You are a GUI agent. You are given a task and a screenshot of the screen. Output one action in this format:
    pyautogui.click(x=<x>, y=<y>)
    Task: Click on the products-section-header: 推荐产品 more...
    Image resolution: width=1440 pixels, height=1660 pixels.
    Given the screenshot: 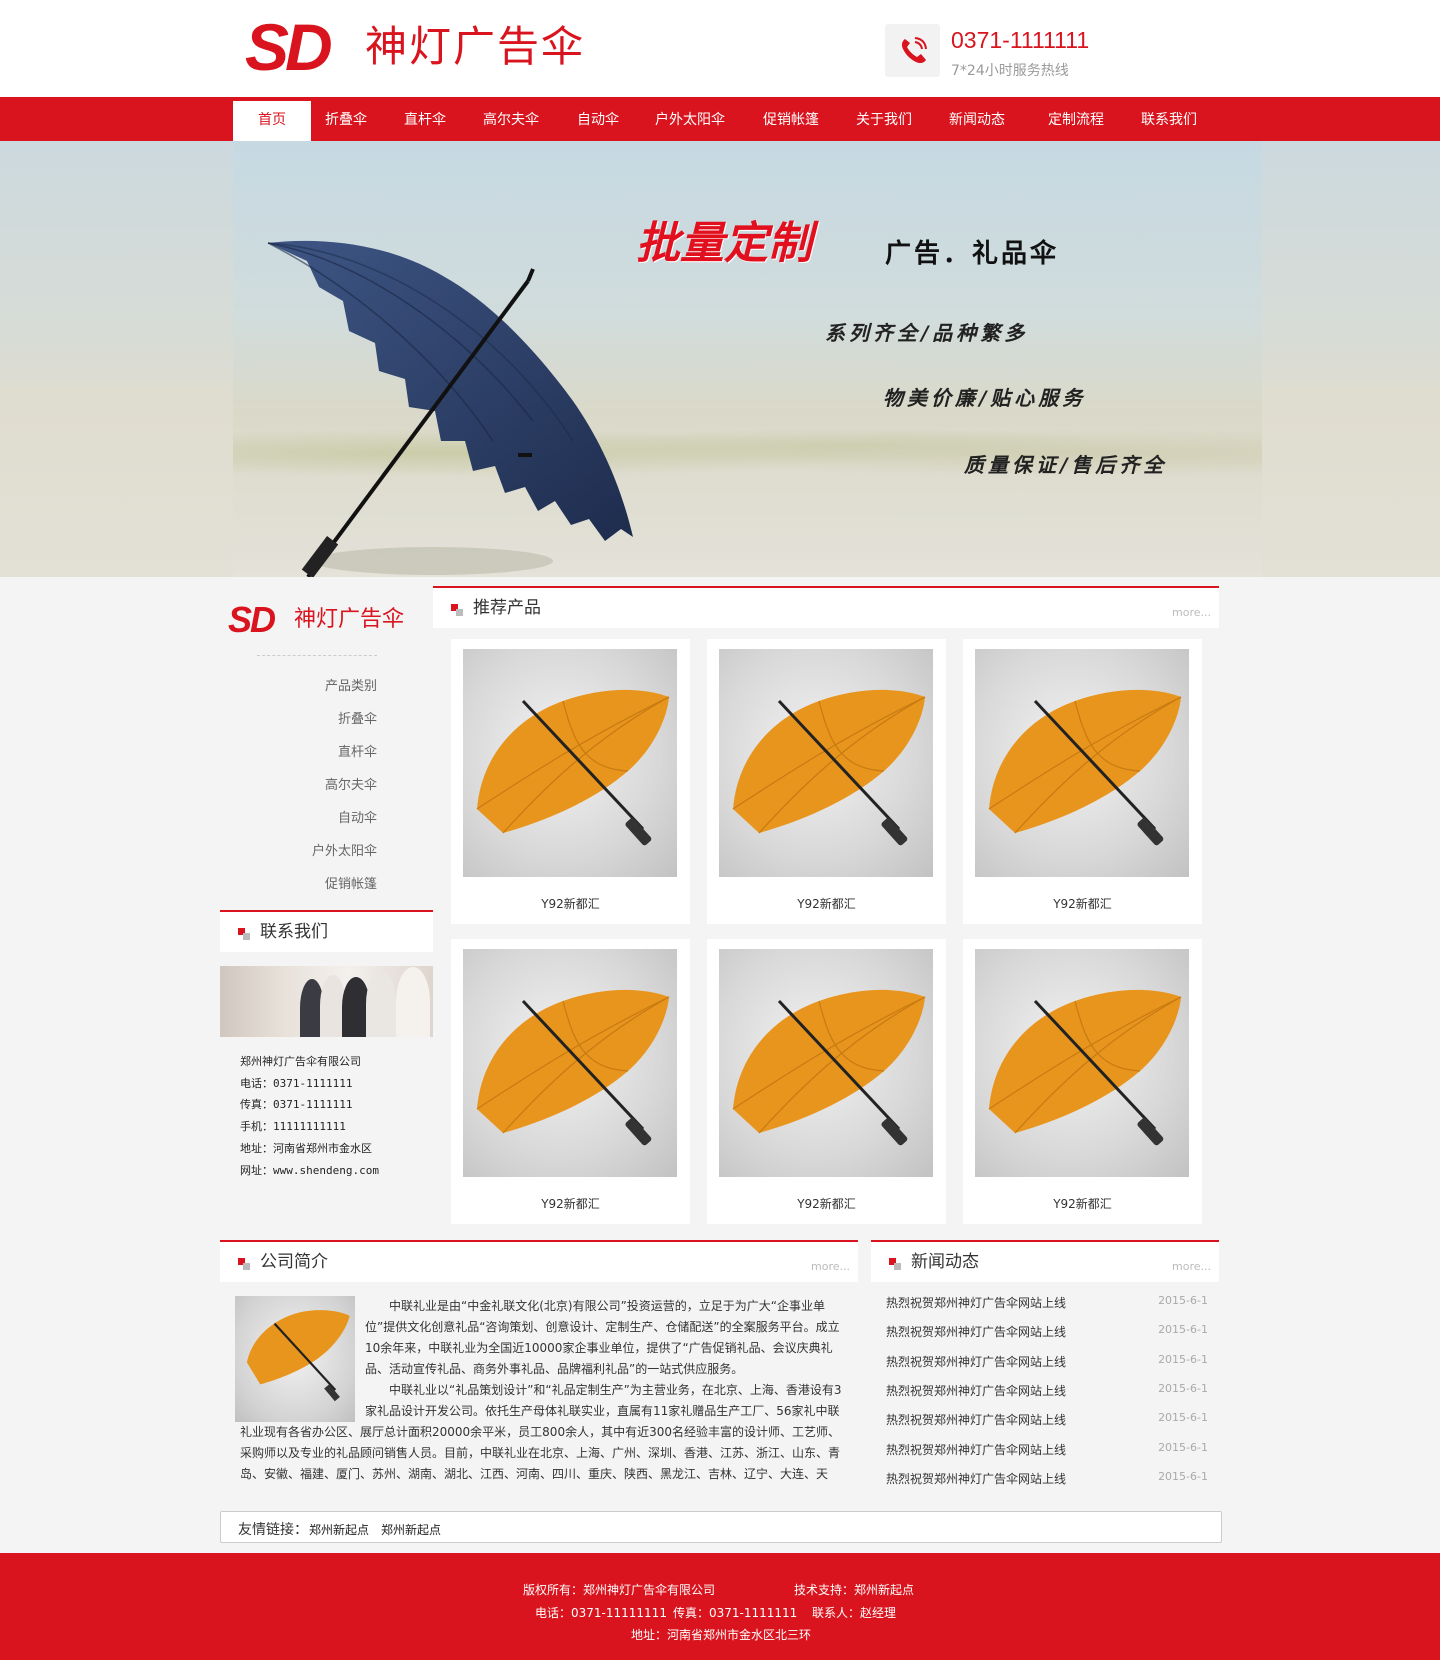 What is the action you would take?
    pyautogui.click(x=826, y=607)
    